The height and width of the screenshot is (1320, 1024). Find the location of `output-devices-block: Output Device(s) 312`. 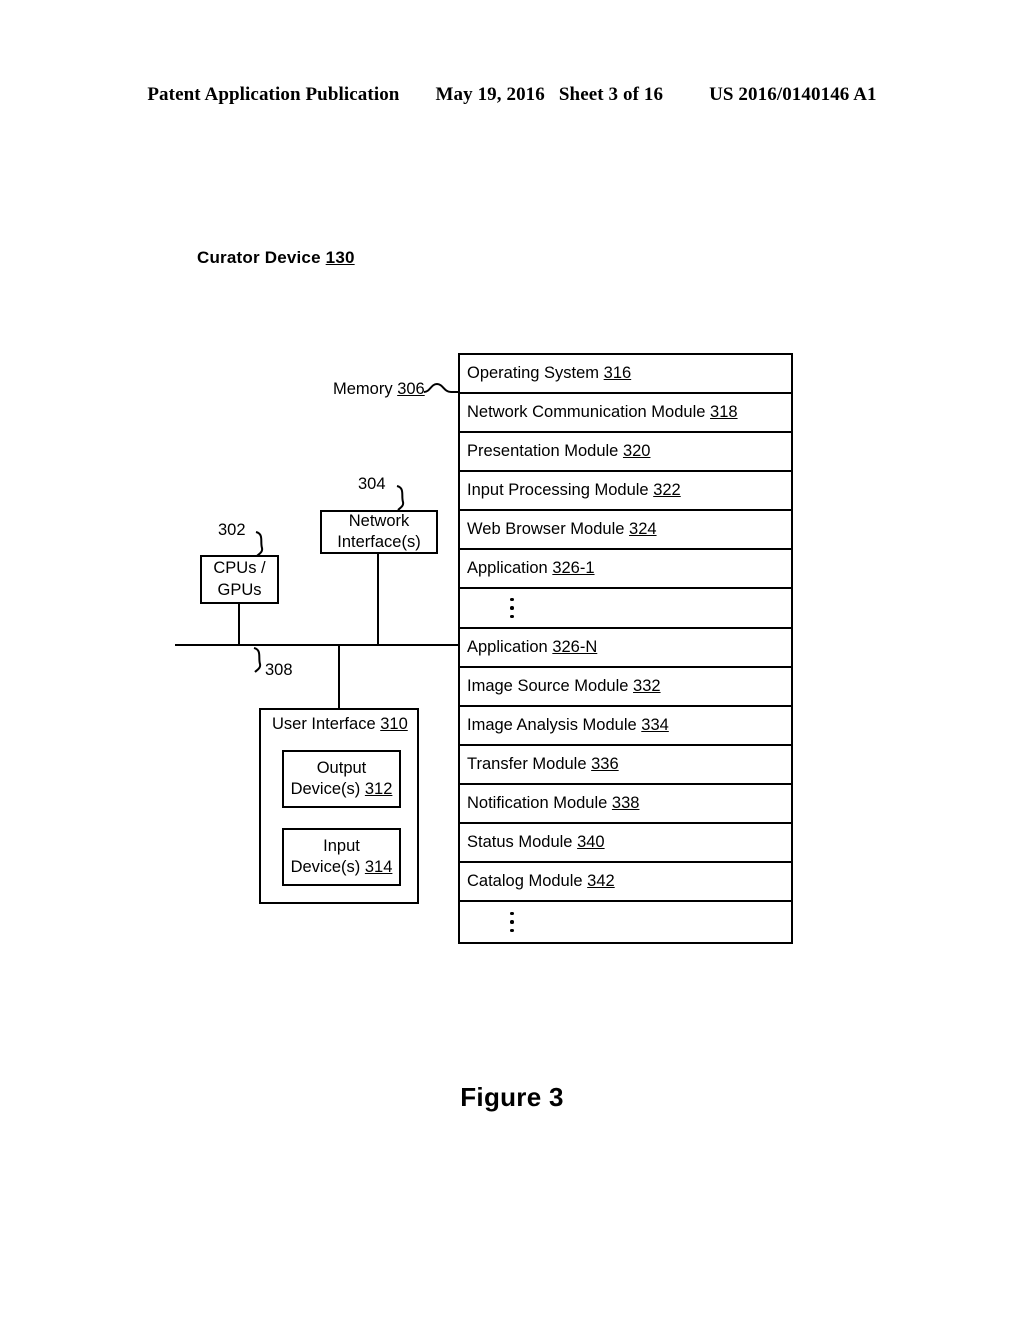

output-devices-block: Output Device(s) 312 is located at coordinates (341, 779).